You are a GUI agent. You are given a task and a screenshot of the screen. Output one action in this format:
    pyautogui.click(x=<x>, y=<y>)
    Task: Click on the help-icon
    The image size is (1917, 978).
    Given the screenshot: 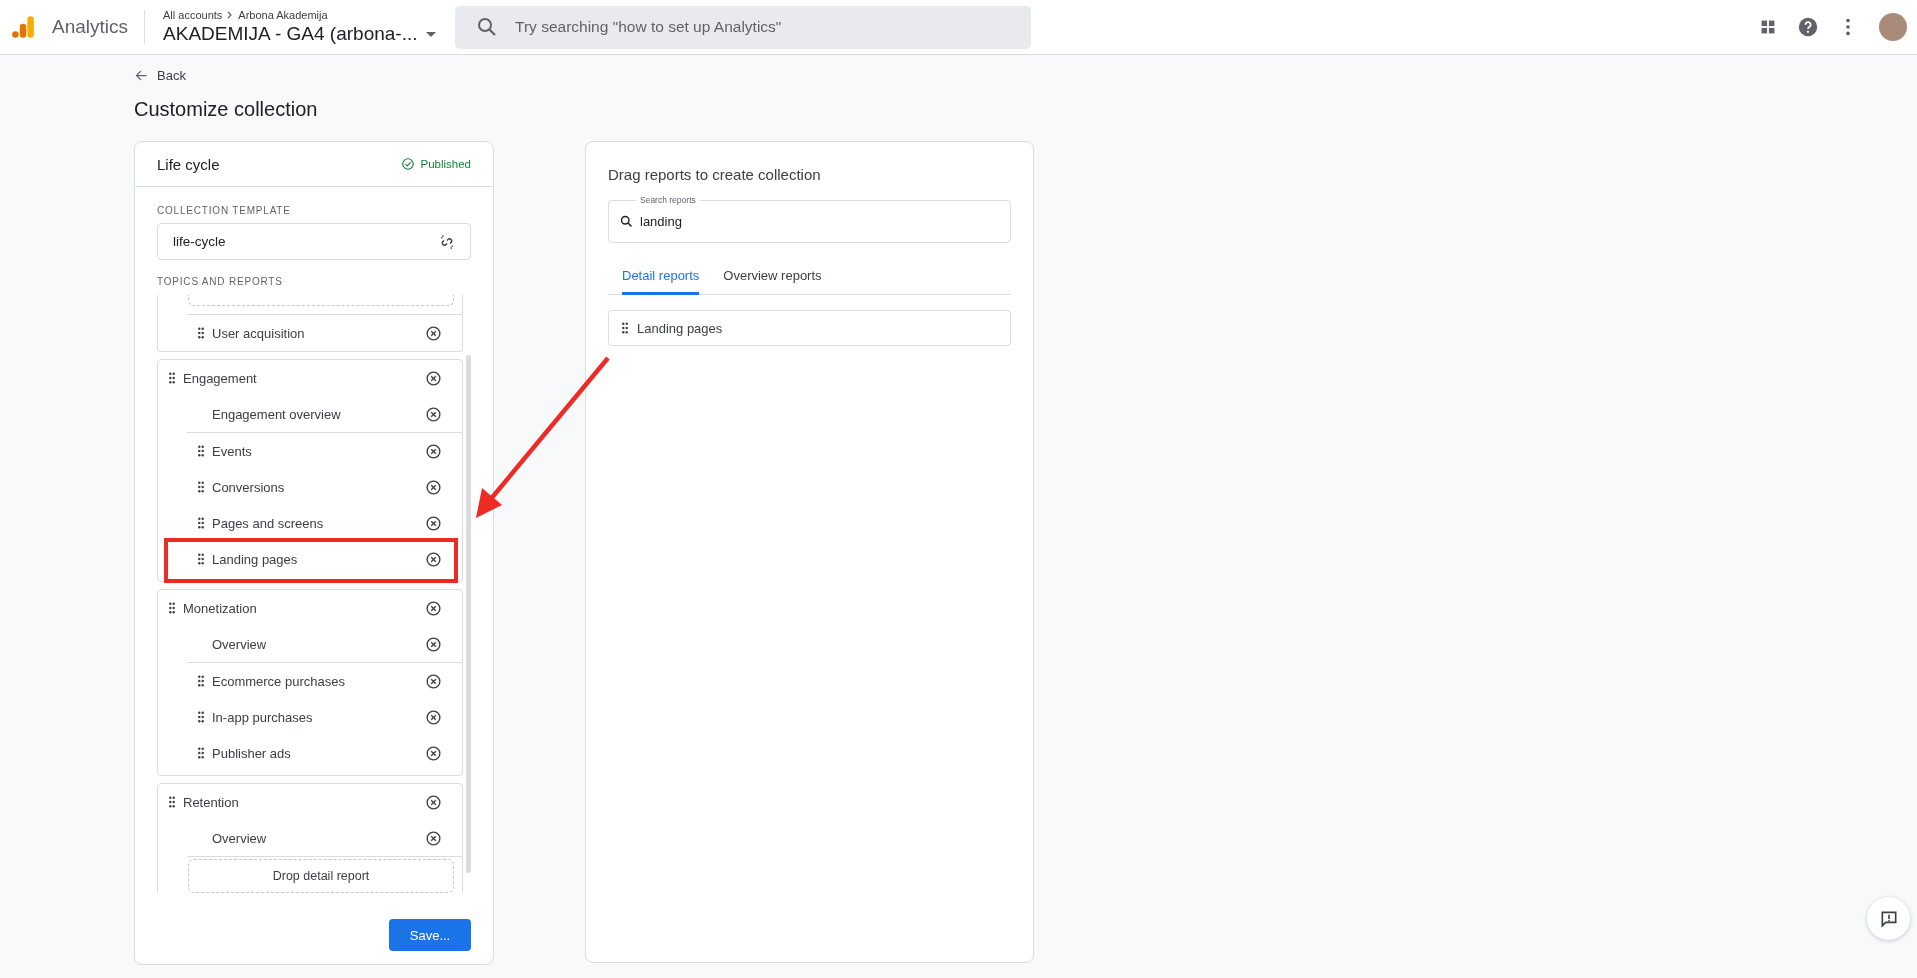 What is the action you would take?
    pyautogui.click(x=1808, y=27)
    